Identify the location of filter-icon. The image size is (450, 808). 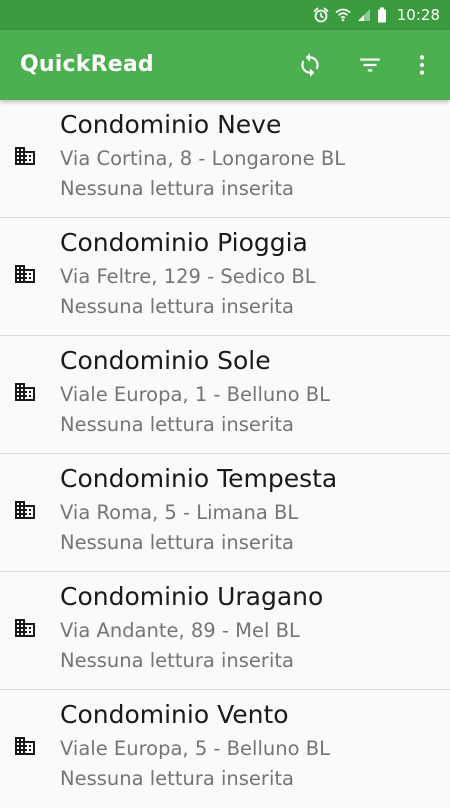
(370, 65).